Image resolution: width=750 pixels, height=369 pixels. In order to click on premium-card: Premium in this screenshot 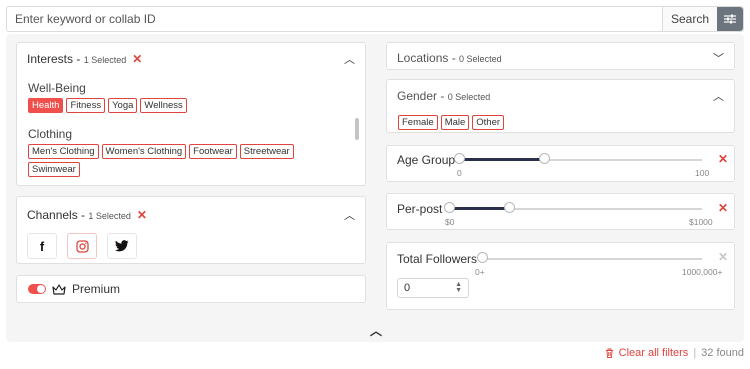, I will do `click(191, 289)`.